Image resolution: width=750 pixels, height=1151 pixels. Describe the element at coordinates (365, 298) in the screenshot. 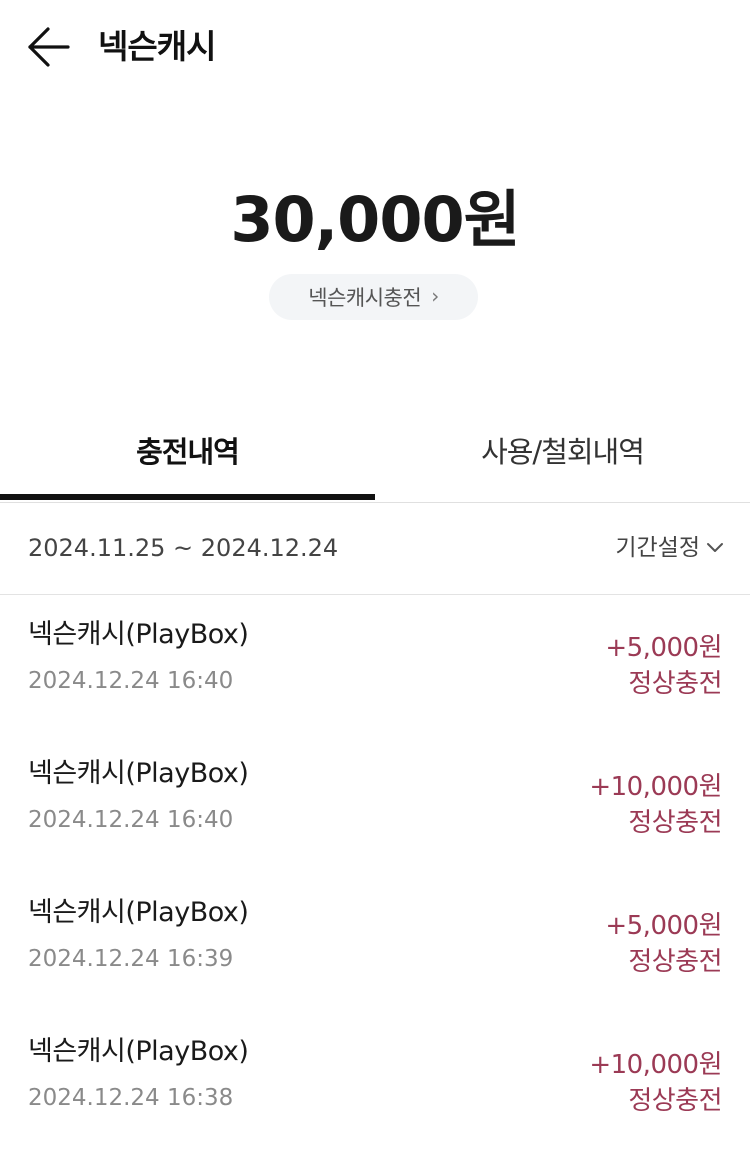

I see `charge-cash-label: 넥슨캐시충전` at that location.